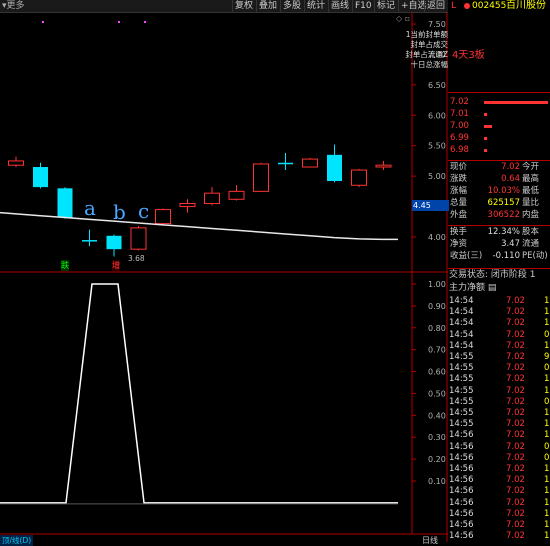  What do you see at coordinates (437, 393) in the screenshot?
I see `sub-tick-label: 0.50` at bounding box center [437, 393].